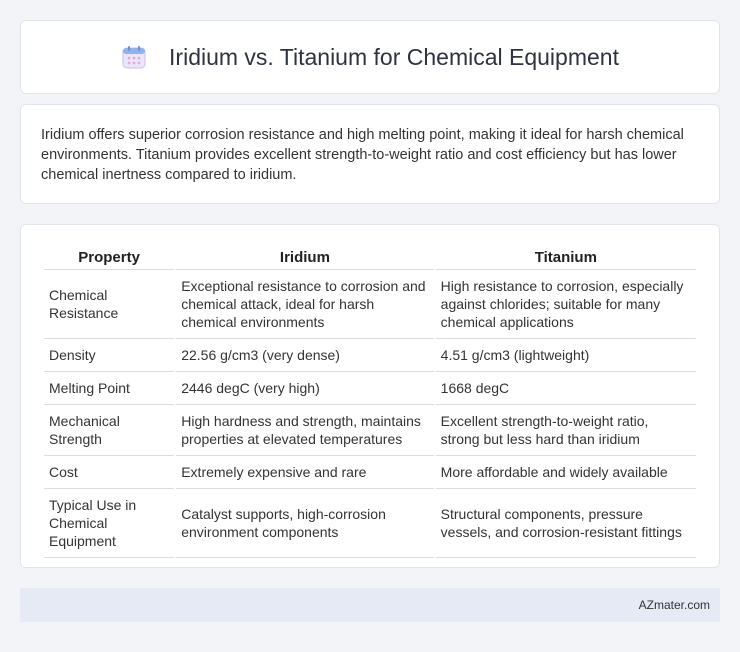 Image resolution: width=740 pixels, height=652 pixels. I want to click on footer-brand: AZmater.com, so click(674, 605).